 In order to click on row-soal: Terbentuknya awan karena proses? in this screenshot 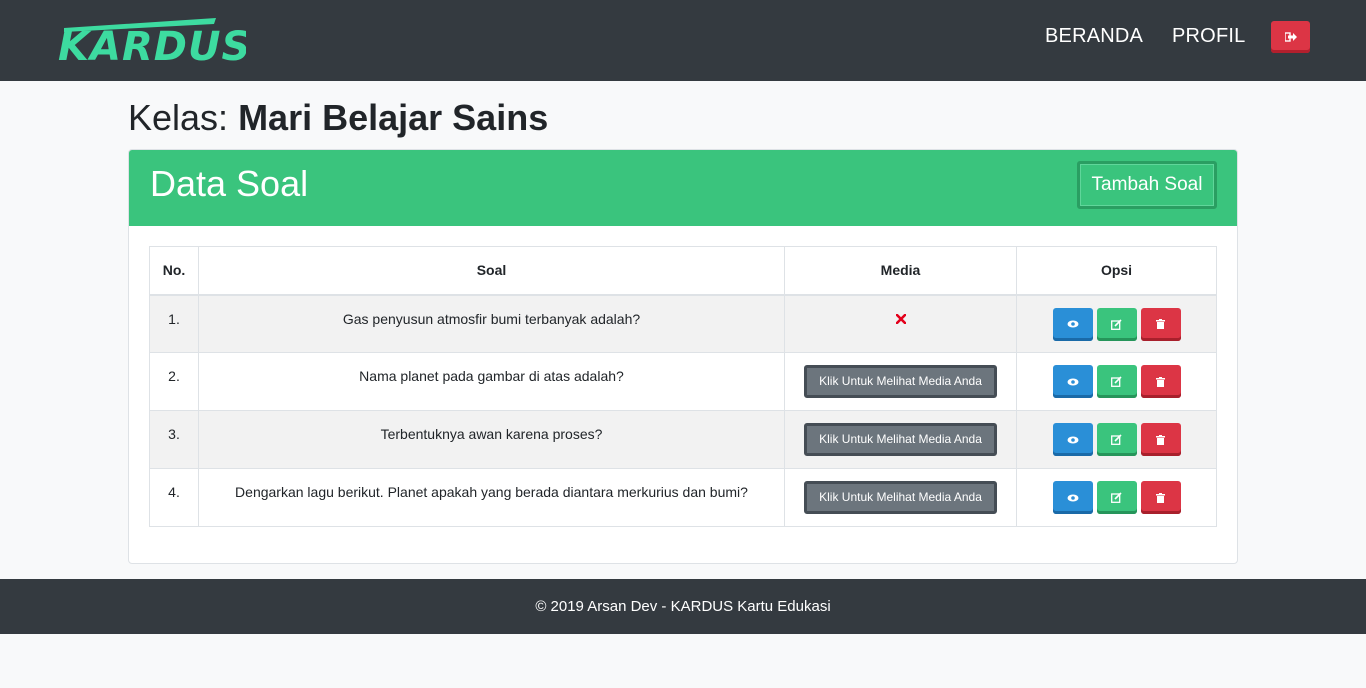, I will do `click(491, 439)`.